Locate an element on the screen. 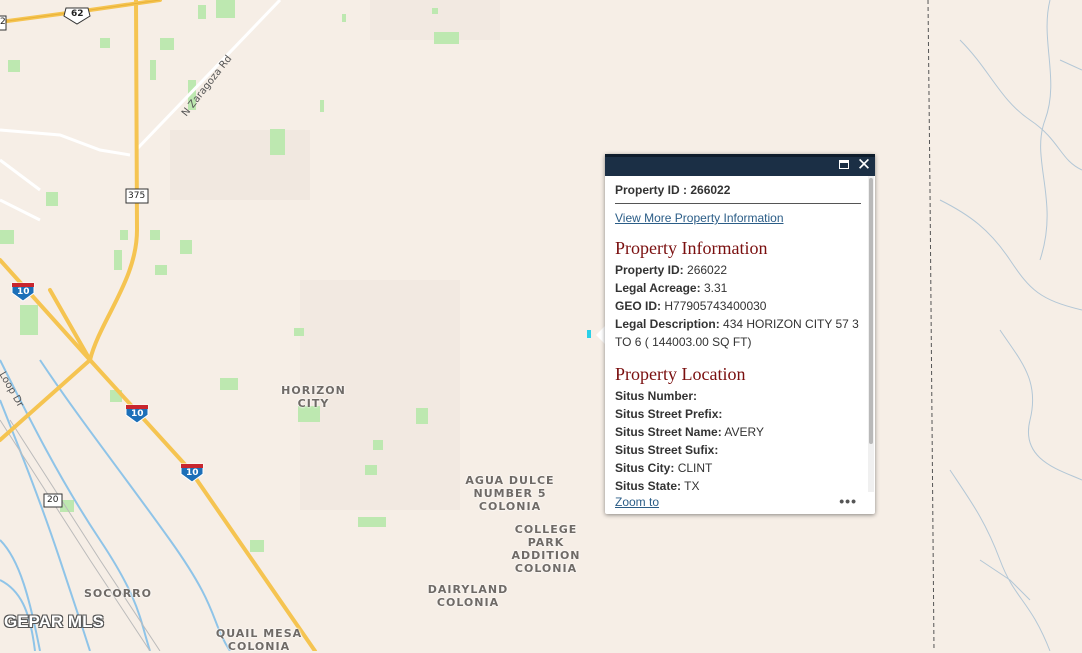 This screenshot has width=1082, height=653. info-row-geo-id: GEO ID: H77905743400030 is located at coordinates (691, 306).